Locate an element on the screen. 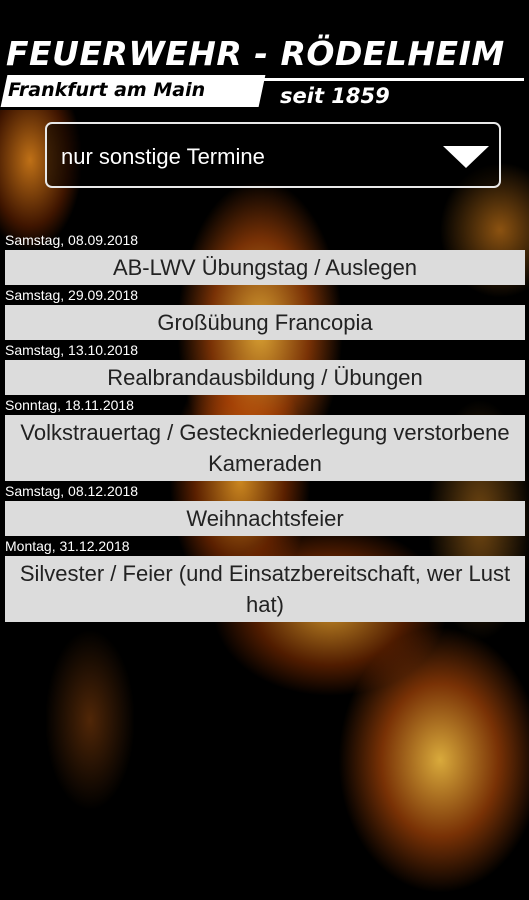 The height and width of the screenshot is (900, 529). list-item: Samstag, 29.09.2018 Großübung Francopia is located at coordinates (264, 312).